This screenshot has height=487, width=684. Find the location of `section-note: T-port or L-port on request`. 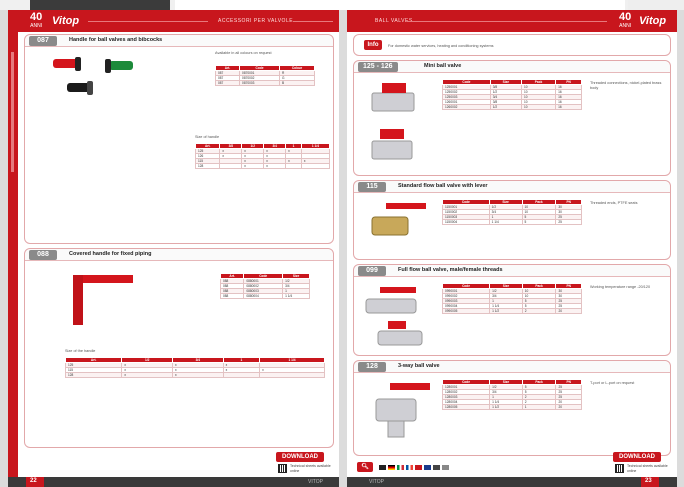

section-note: T-port or L-port on request is located at coordinates (612, 383).